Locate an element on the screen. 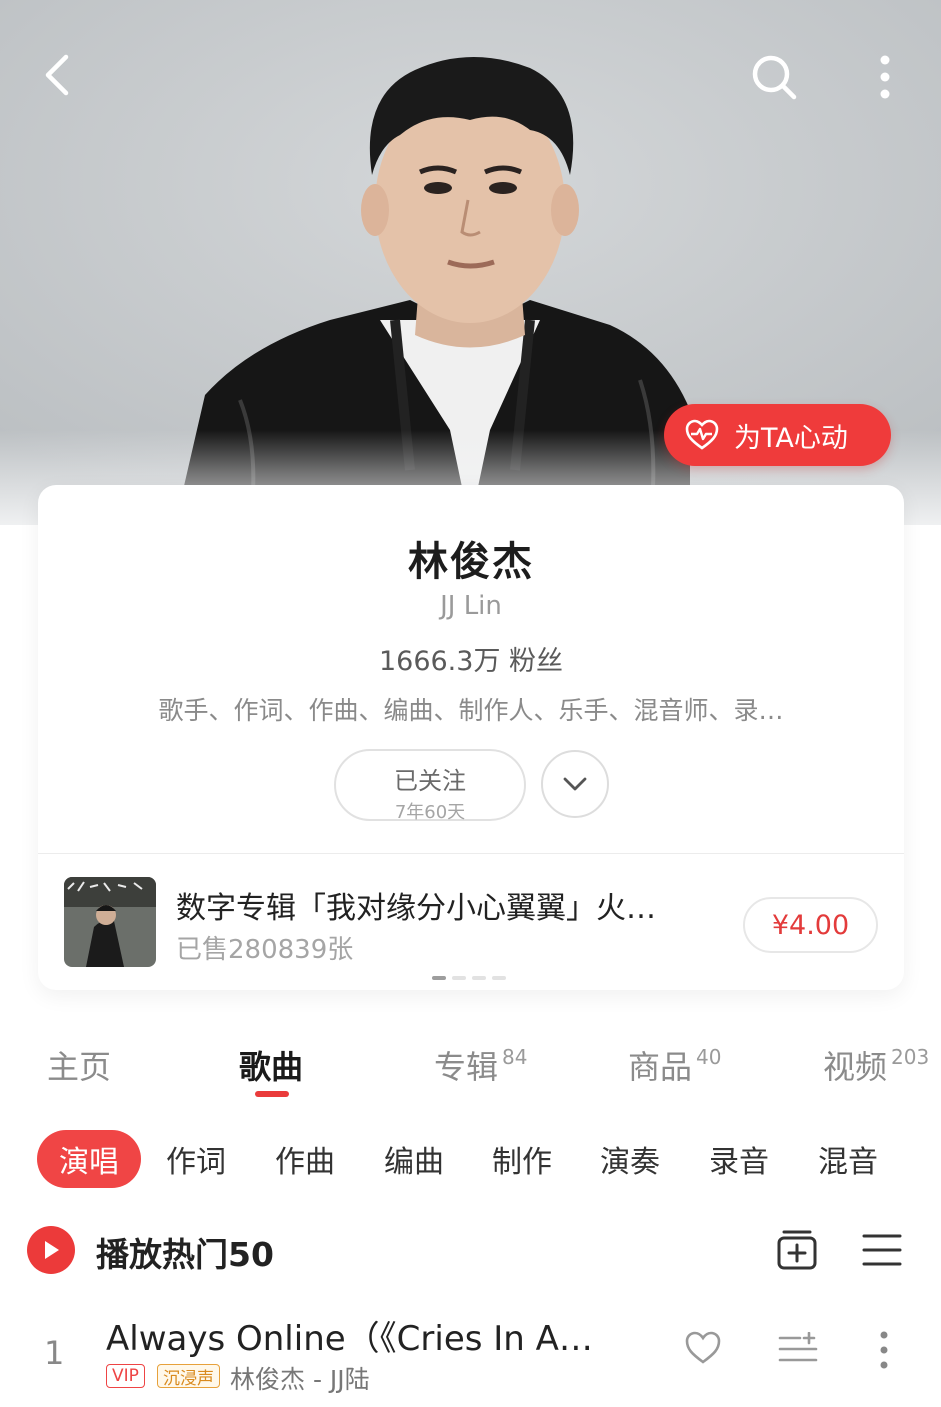 This screenshot has width=941, height=1407. add-to-queue-button is located at coordinates (798, 1348).